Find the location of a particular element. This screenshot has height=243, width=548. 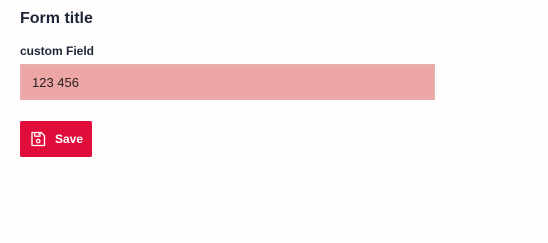

form-title: Form title is located at coordinates (56, 18).